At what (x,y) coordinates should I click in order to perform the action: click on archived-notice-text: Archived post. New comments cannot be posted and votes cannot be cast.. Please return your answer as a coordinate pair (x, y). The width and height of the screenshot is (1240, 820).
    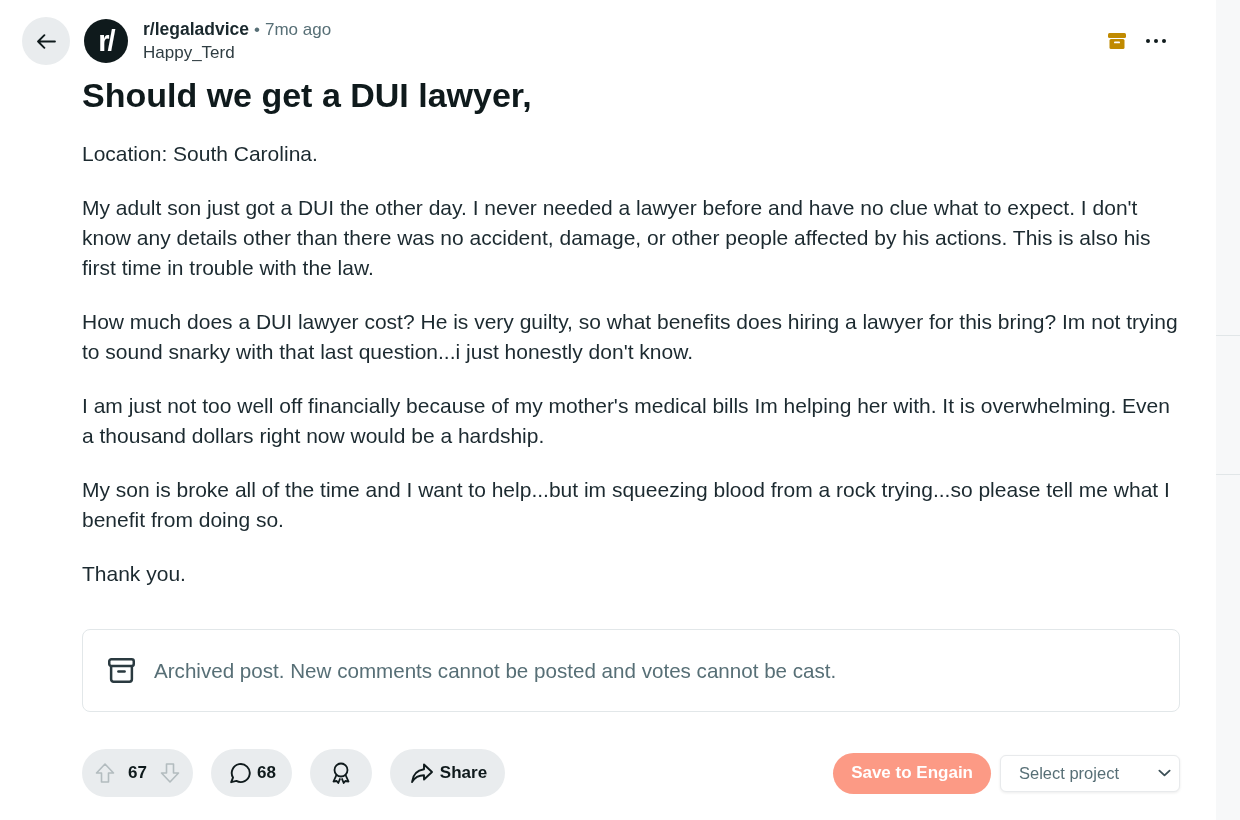
    Looking at the image, I should click on (495, 670).